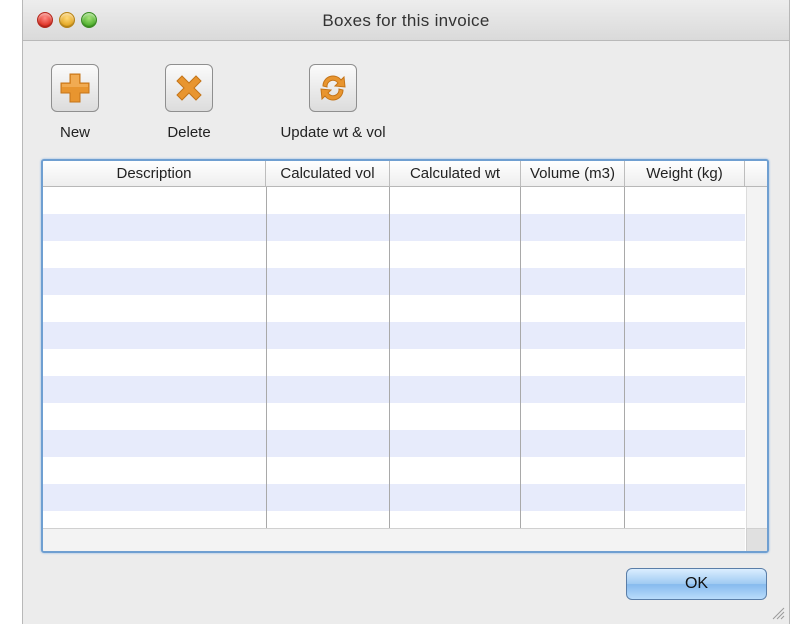 The image size is (797, 624). Describe the element at coordinates (394, 539) in the screenshot. I see `horizontal-scrollbar` at that location.